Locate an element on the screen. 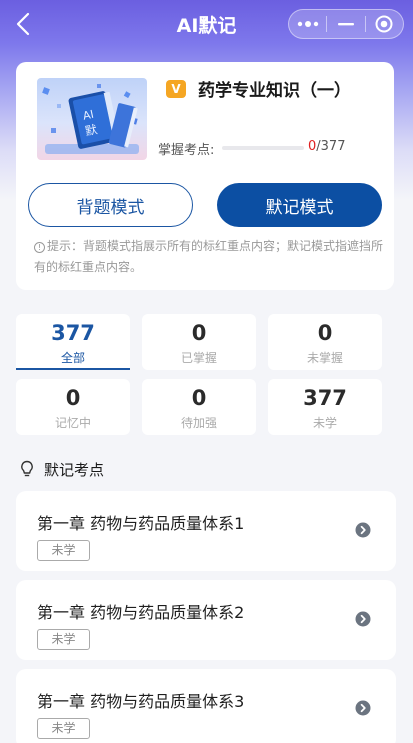 Image resolution: width=413 pixels, height=743 pixels. stat-all: 377 全部 is located at coordinates (73, 342).